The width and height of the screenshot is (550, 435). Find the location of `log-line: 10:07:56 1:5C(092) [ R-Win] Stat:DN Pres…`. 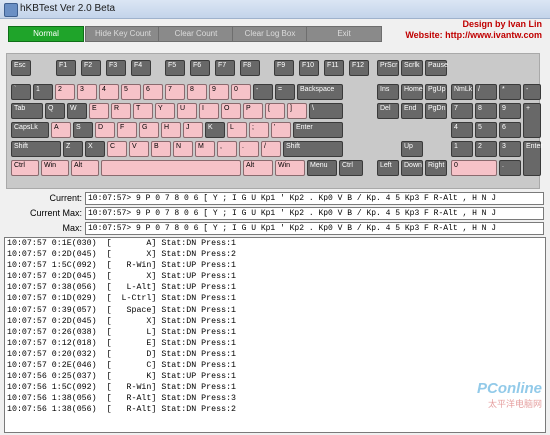

log-line: 10:07:56 1:5C(092) [ R-Win] Stat:DN Pres… is located at coordinates (122, 388).